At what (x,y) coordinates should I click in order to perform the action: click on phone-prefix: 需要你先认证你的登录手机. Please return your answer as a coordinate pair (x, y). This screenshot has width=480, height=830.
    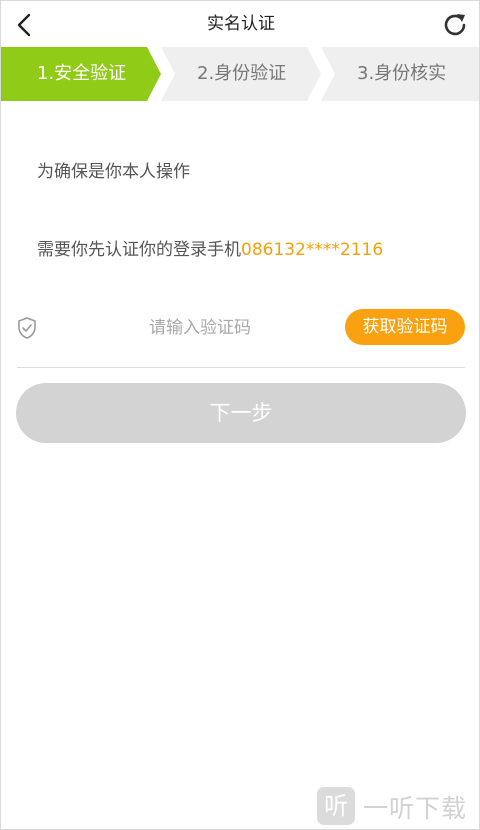
    Looking at the image, I should click on (139, 250).